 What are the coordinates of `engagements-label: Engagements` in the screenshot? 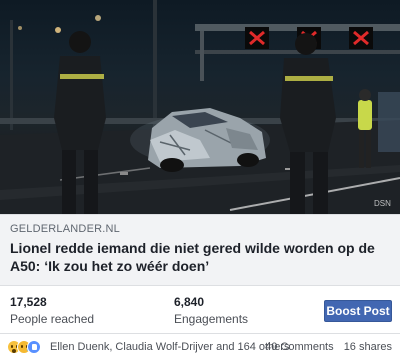 It's located at (211, 319).